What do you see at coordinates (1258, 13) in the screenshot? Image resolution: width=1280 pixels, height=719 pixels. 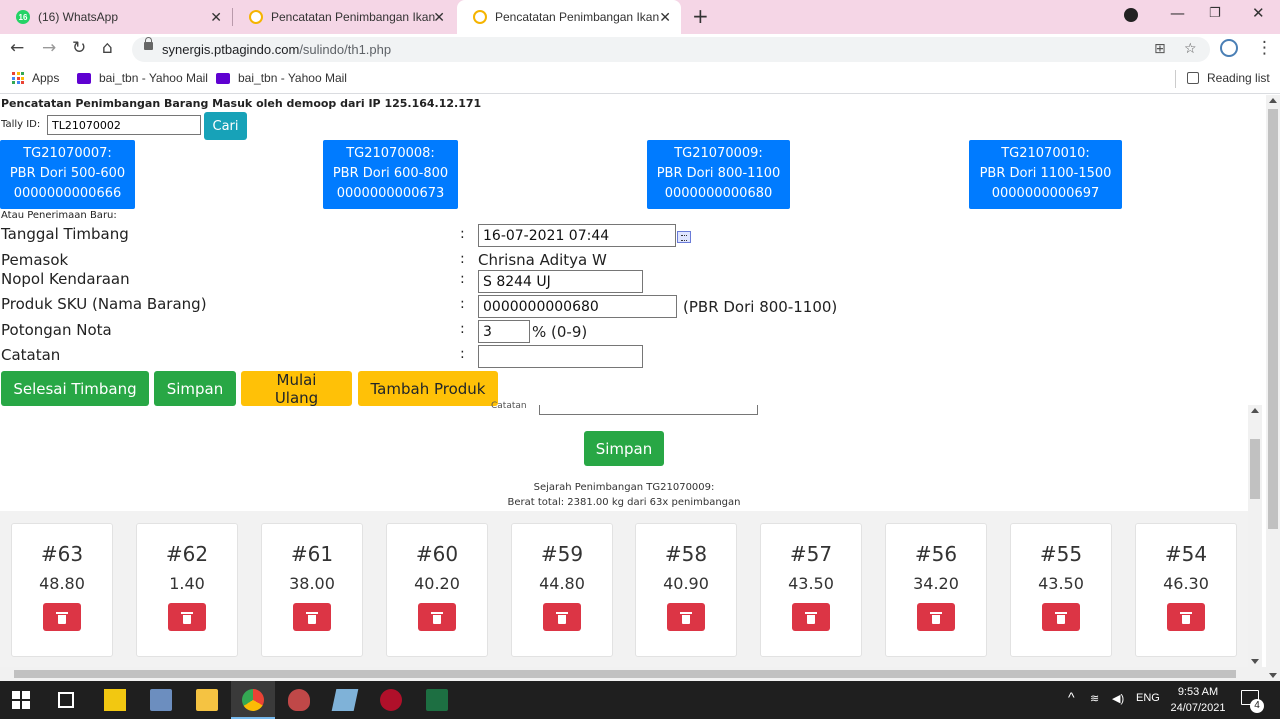 I see `window-close-icon: ✕` at bounding box center [1258, 13].